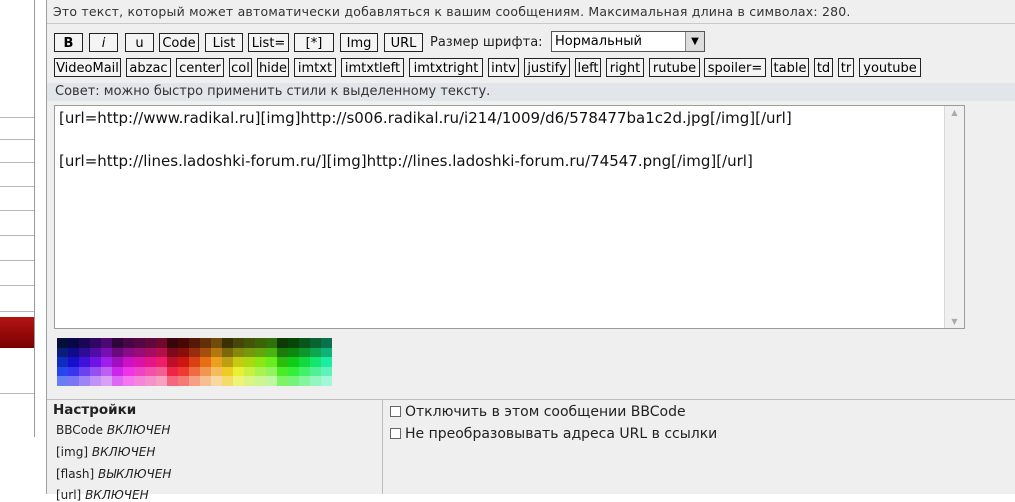 This screenshot has width=1015, height=502. What do you see at coordinates (954, 321) in the screenshot?
I see `scroll-down-icon: ▼` at bounding box center [954, 321].